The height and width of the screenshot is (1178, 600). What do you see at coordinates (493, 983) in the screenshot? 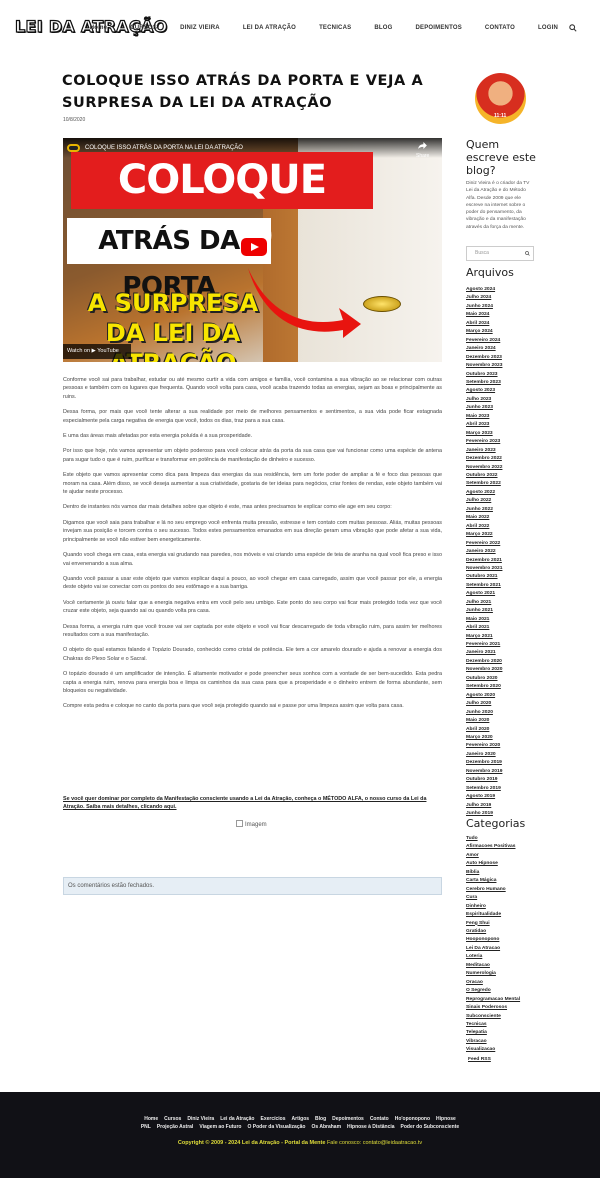
I see `category-link: Oracao` at bounding box center [493, 983].